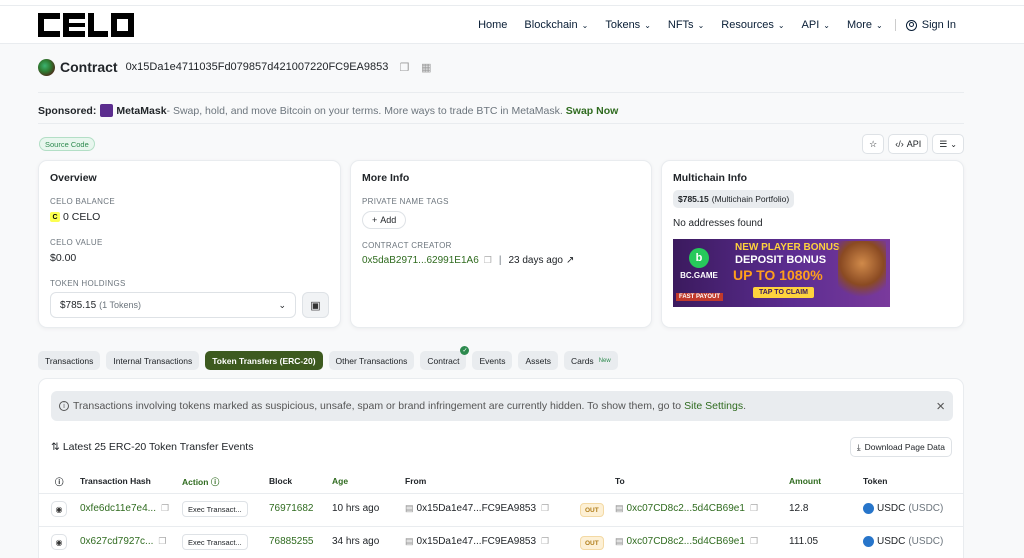 The image size is (1024, 558). I want to click on tab-contract: Contract ✓, so click(445, 358).